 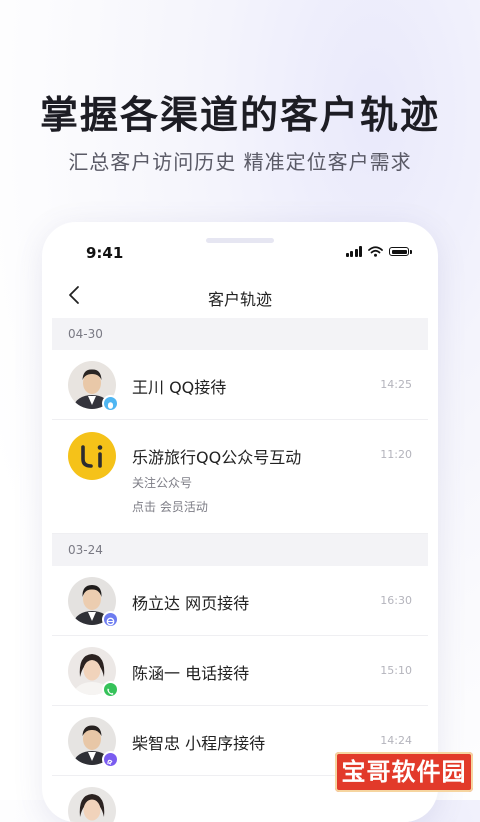 I want to click on watermark-logo: 宝哥软件园, so click(x=404, y=772).